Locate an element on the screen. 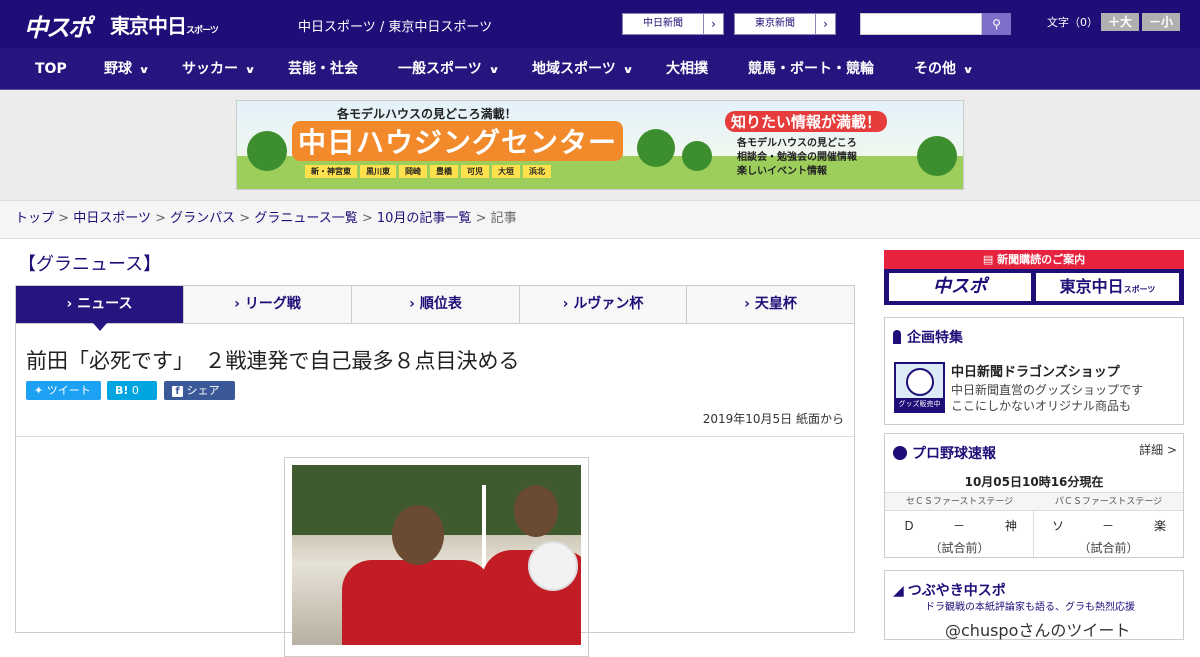  subscription-title-text: 新聞購読のご案内 is located at coordinates (1041, 259).